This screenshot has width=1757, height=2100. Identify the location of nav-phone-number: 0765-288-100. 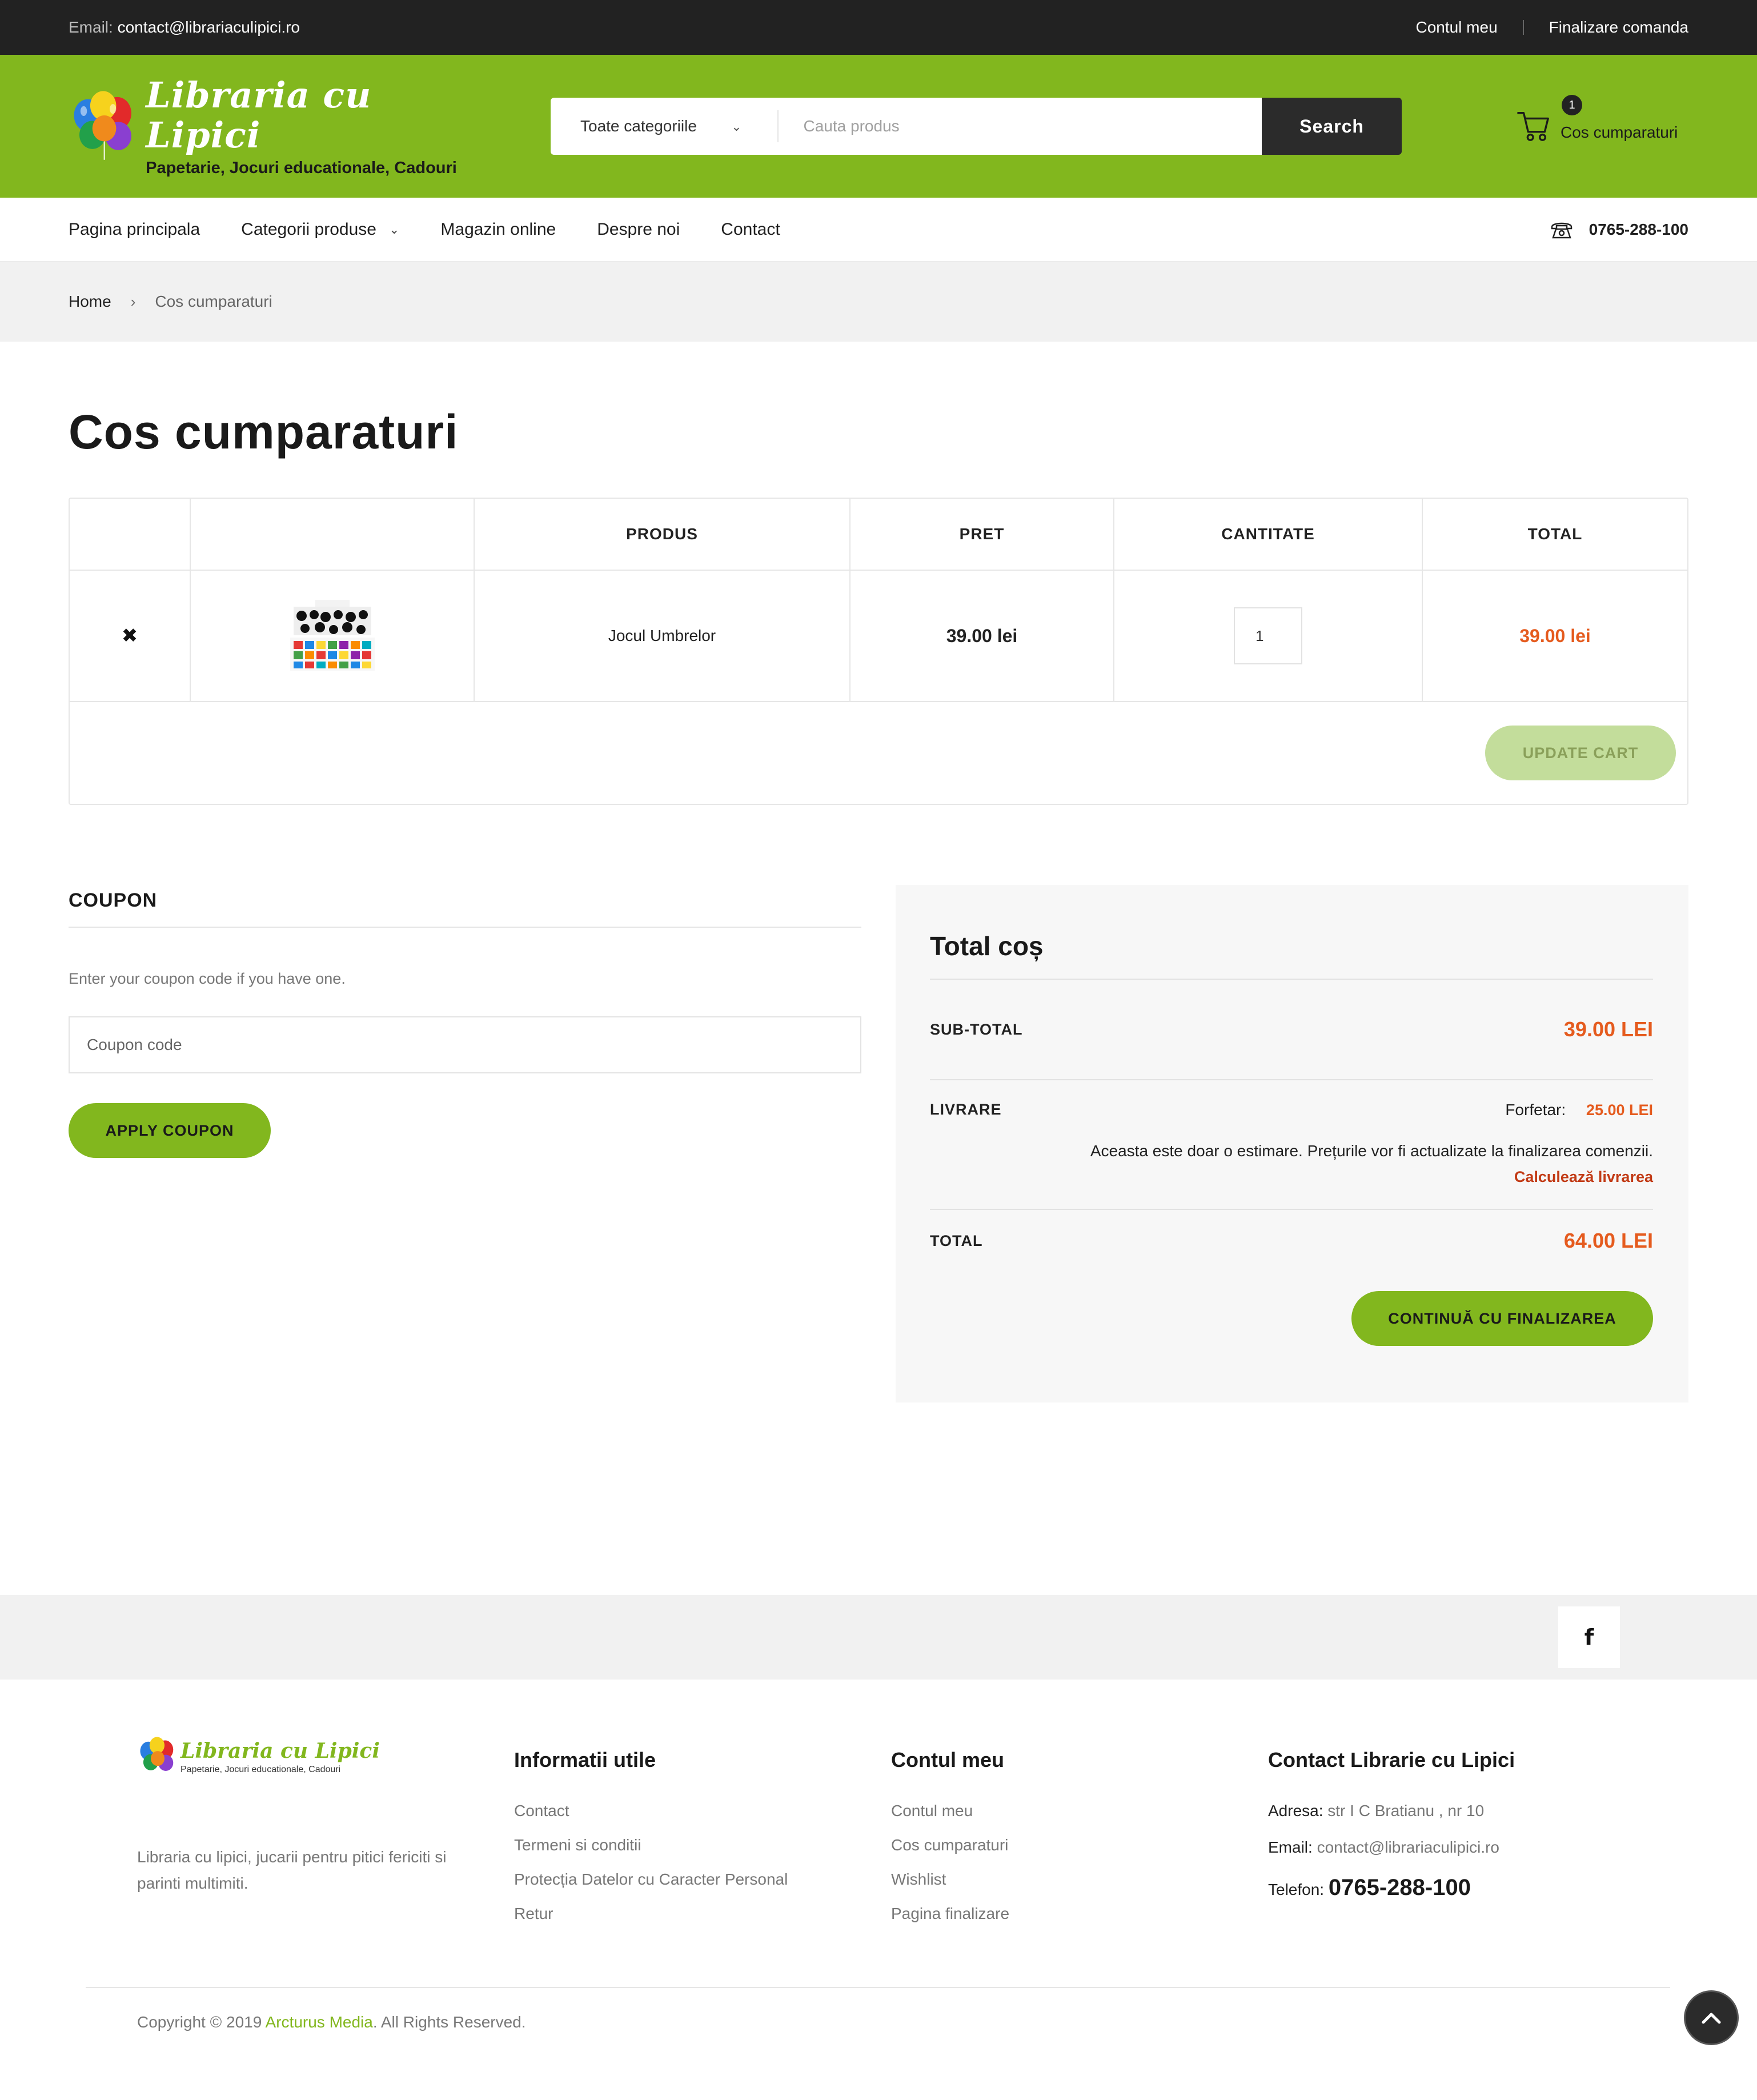
(1638, 230).